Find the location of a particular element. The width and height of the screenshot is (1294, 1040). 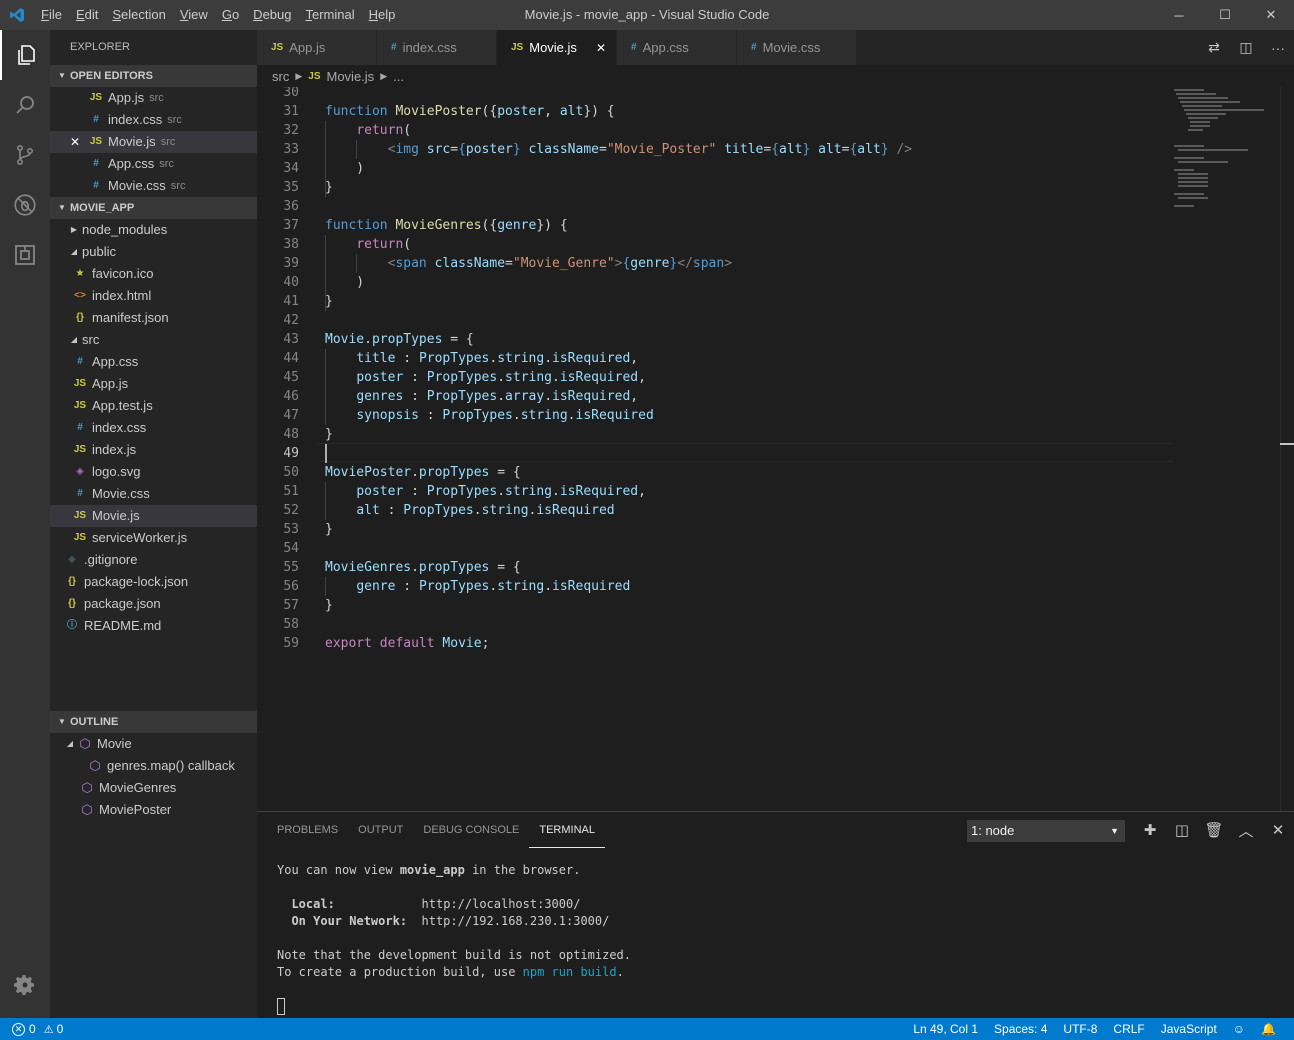

indentation: Spaces: 4 is located at coordinates (1020, 1029).